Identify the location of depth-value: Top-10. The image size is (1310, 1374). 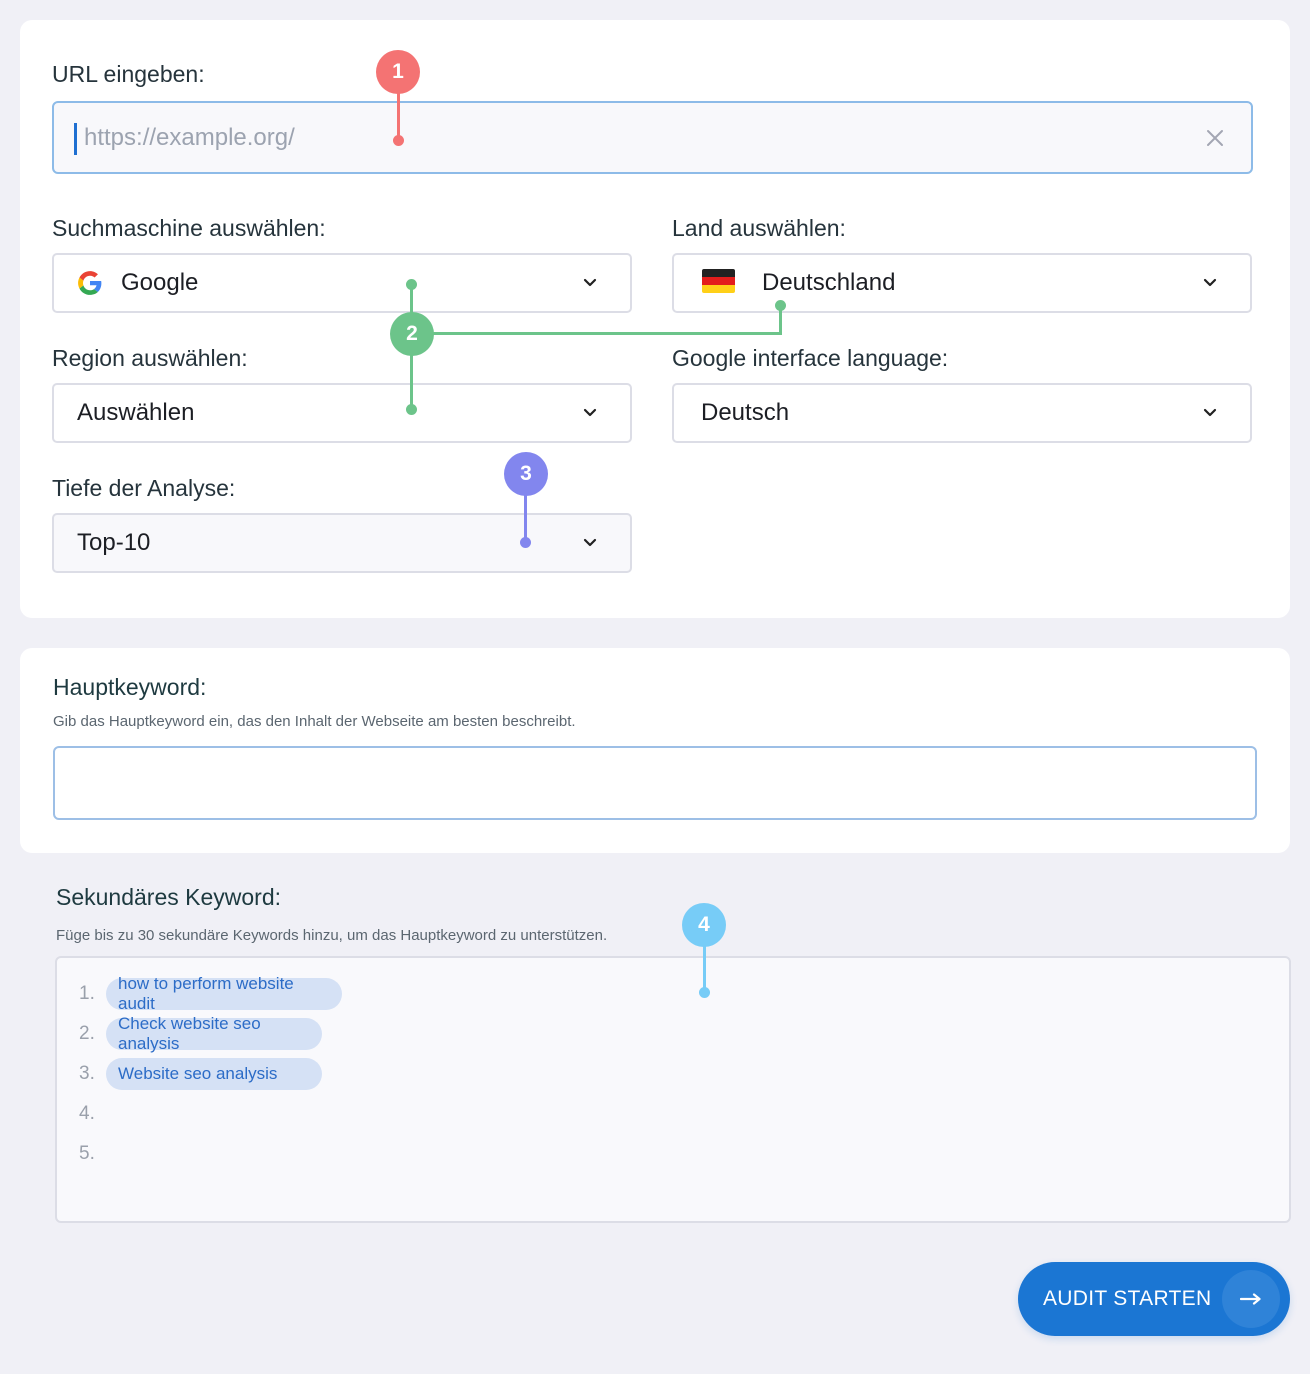
(114, 542).